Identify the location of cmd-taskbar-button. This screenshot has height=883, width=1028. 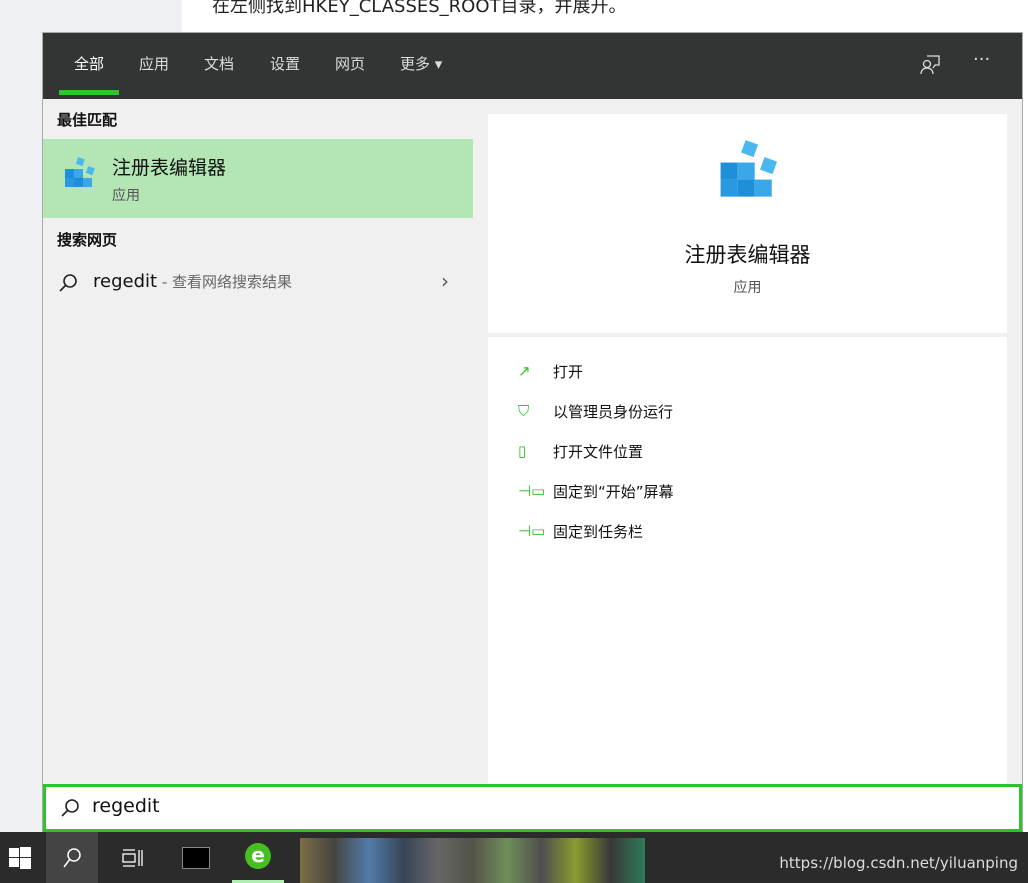
(196, 857).